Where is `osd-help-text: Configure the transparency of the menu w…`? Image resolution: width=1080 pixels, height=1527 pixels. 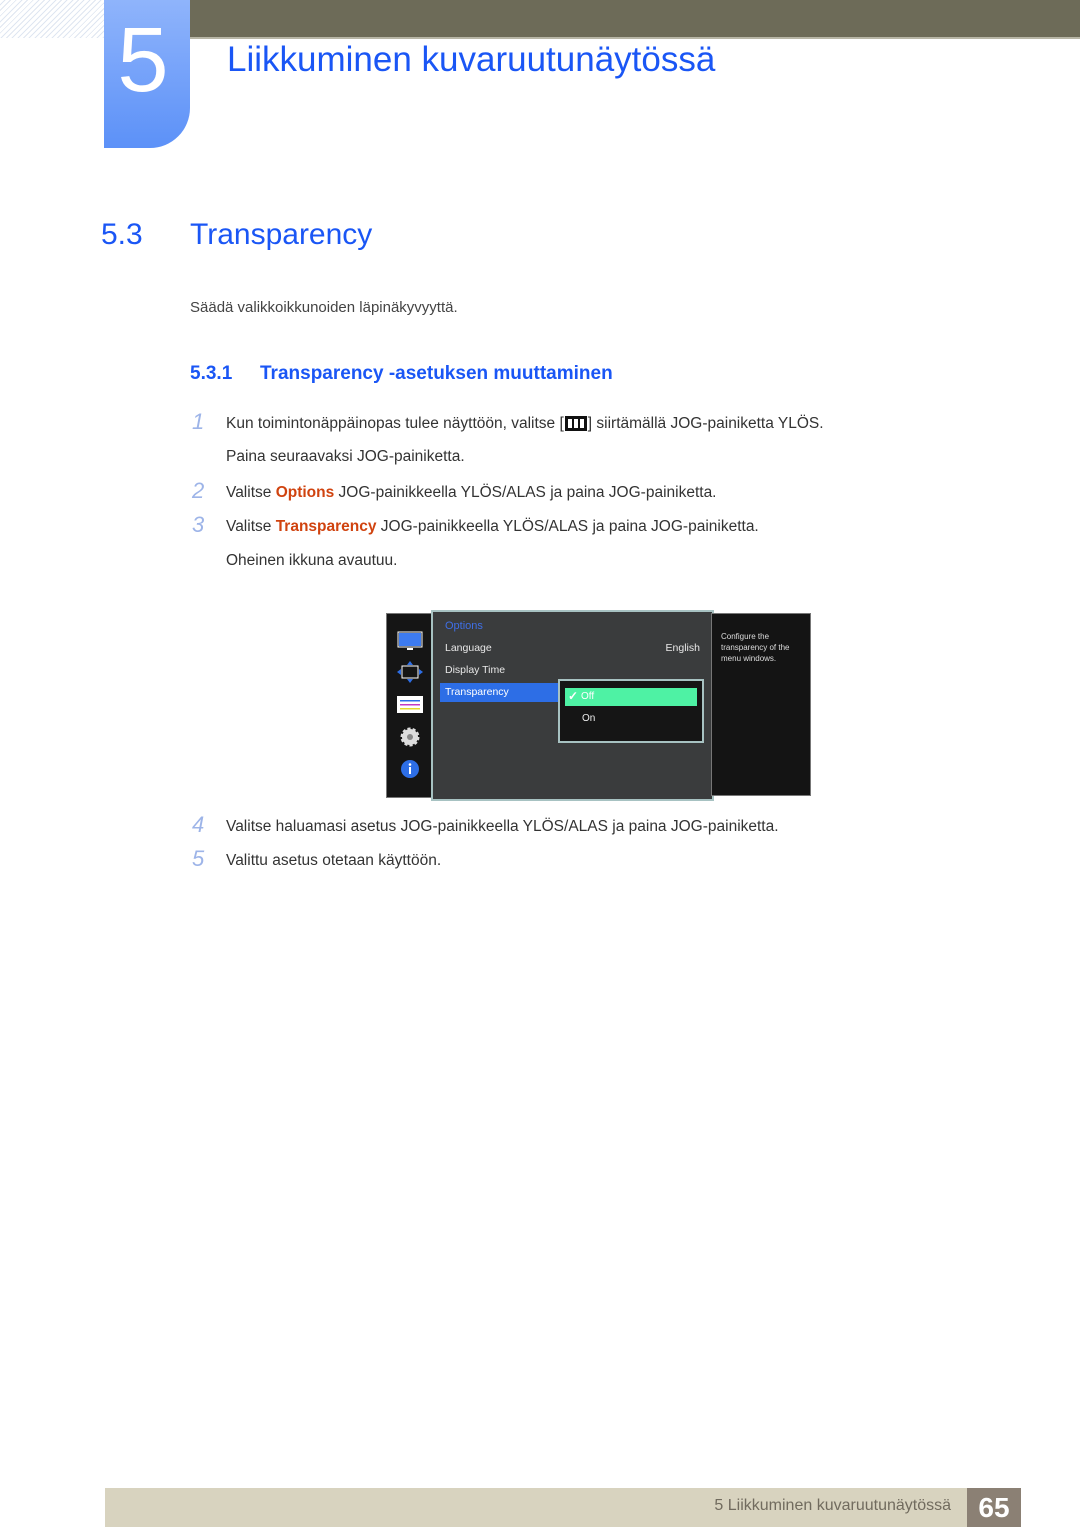 osd-help-text: Configure the transparency of the menu w… is located at coordinates (755, 647).